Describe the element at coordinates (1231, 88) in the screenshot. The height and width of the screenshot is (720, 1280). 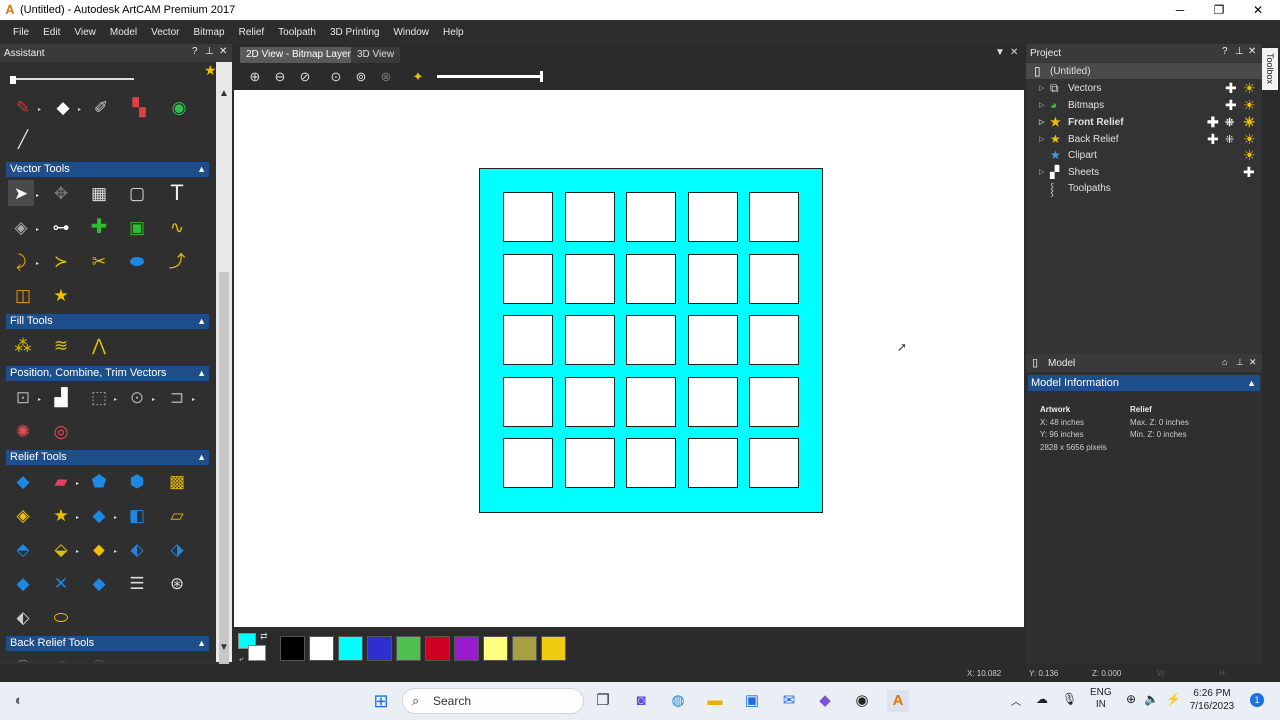
I see `add-vector-icon: ✚` at that location.